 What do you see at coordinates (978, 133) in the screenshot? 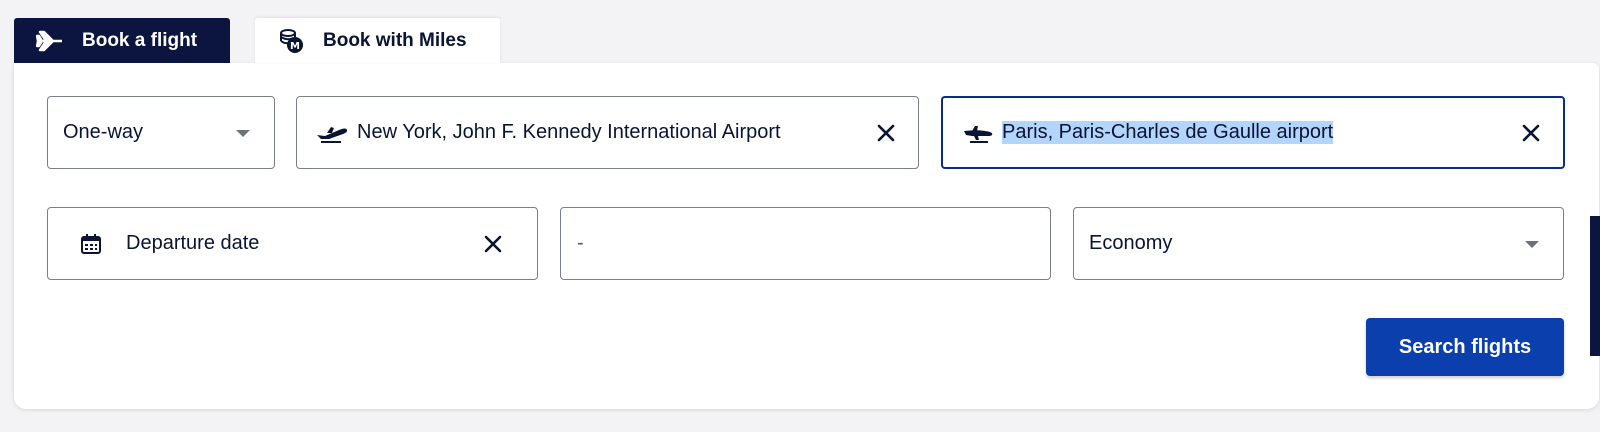
I see `landing-icon` at bounding box center [978, 133].